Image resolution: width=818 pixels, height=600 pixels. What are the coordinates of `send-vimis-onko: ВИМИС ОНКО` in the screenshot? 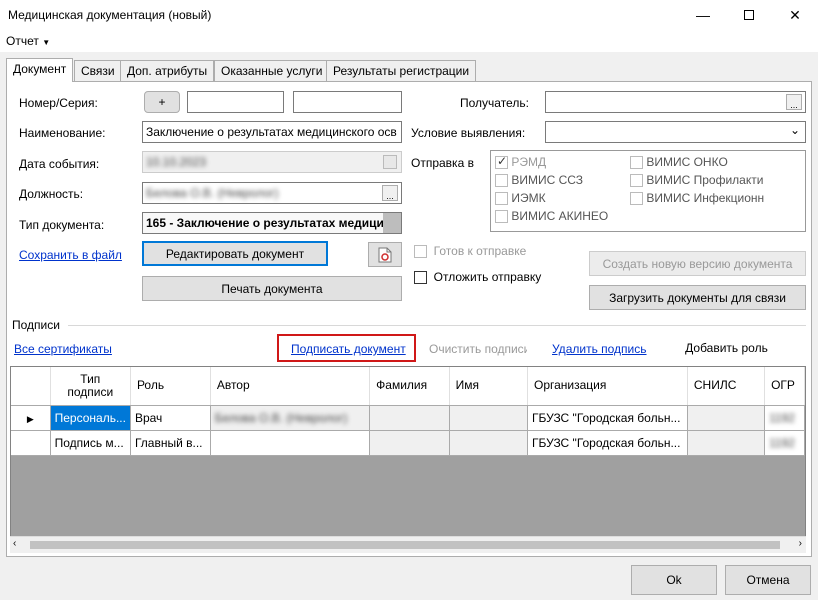 It's located at (679, 162).